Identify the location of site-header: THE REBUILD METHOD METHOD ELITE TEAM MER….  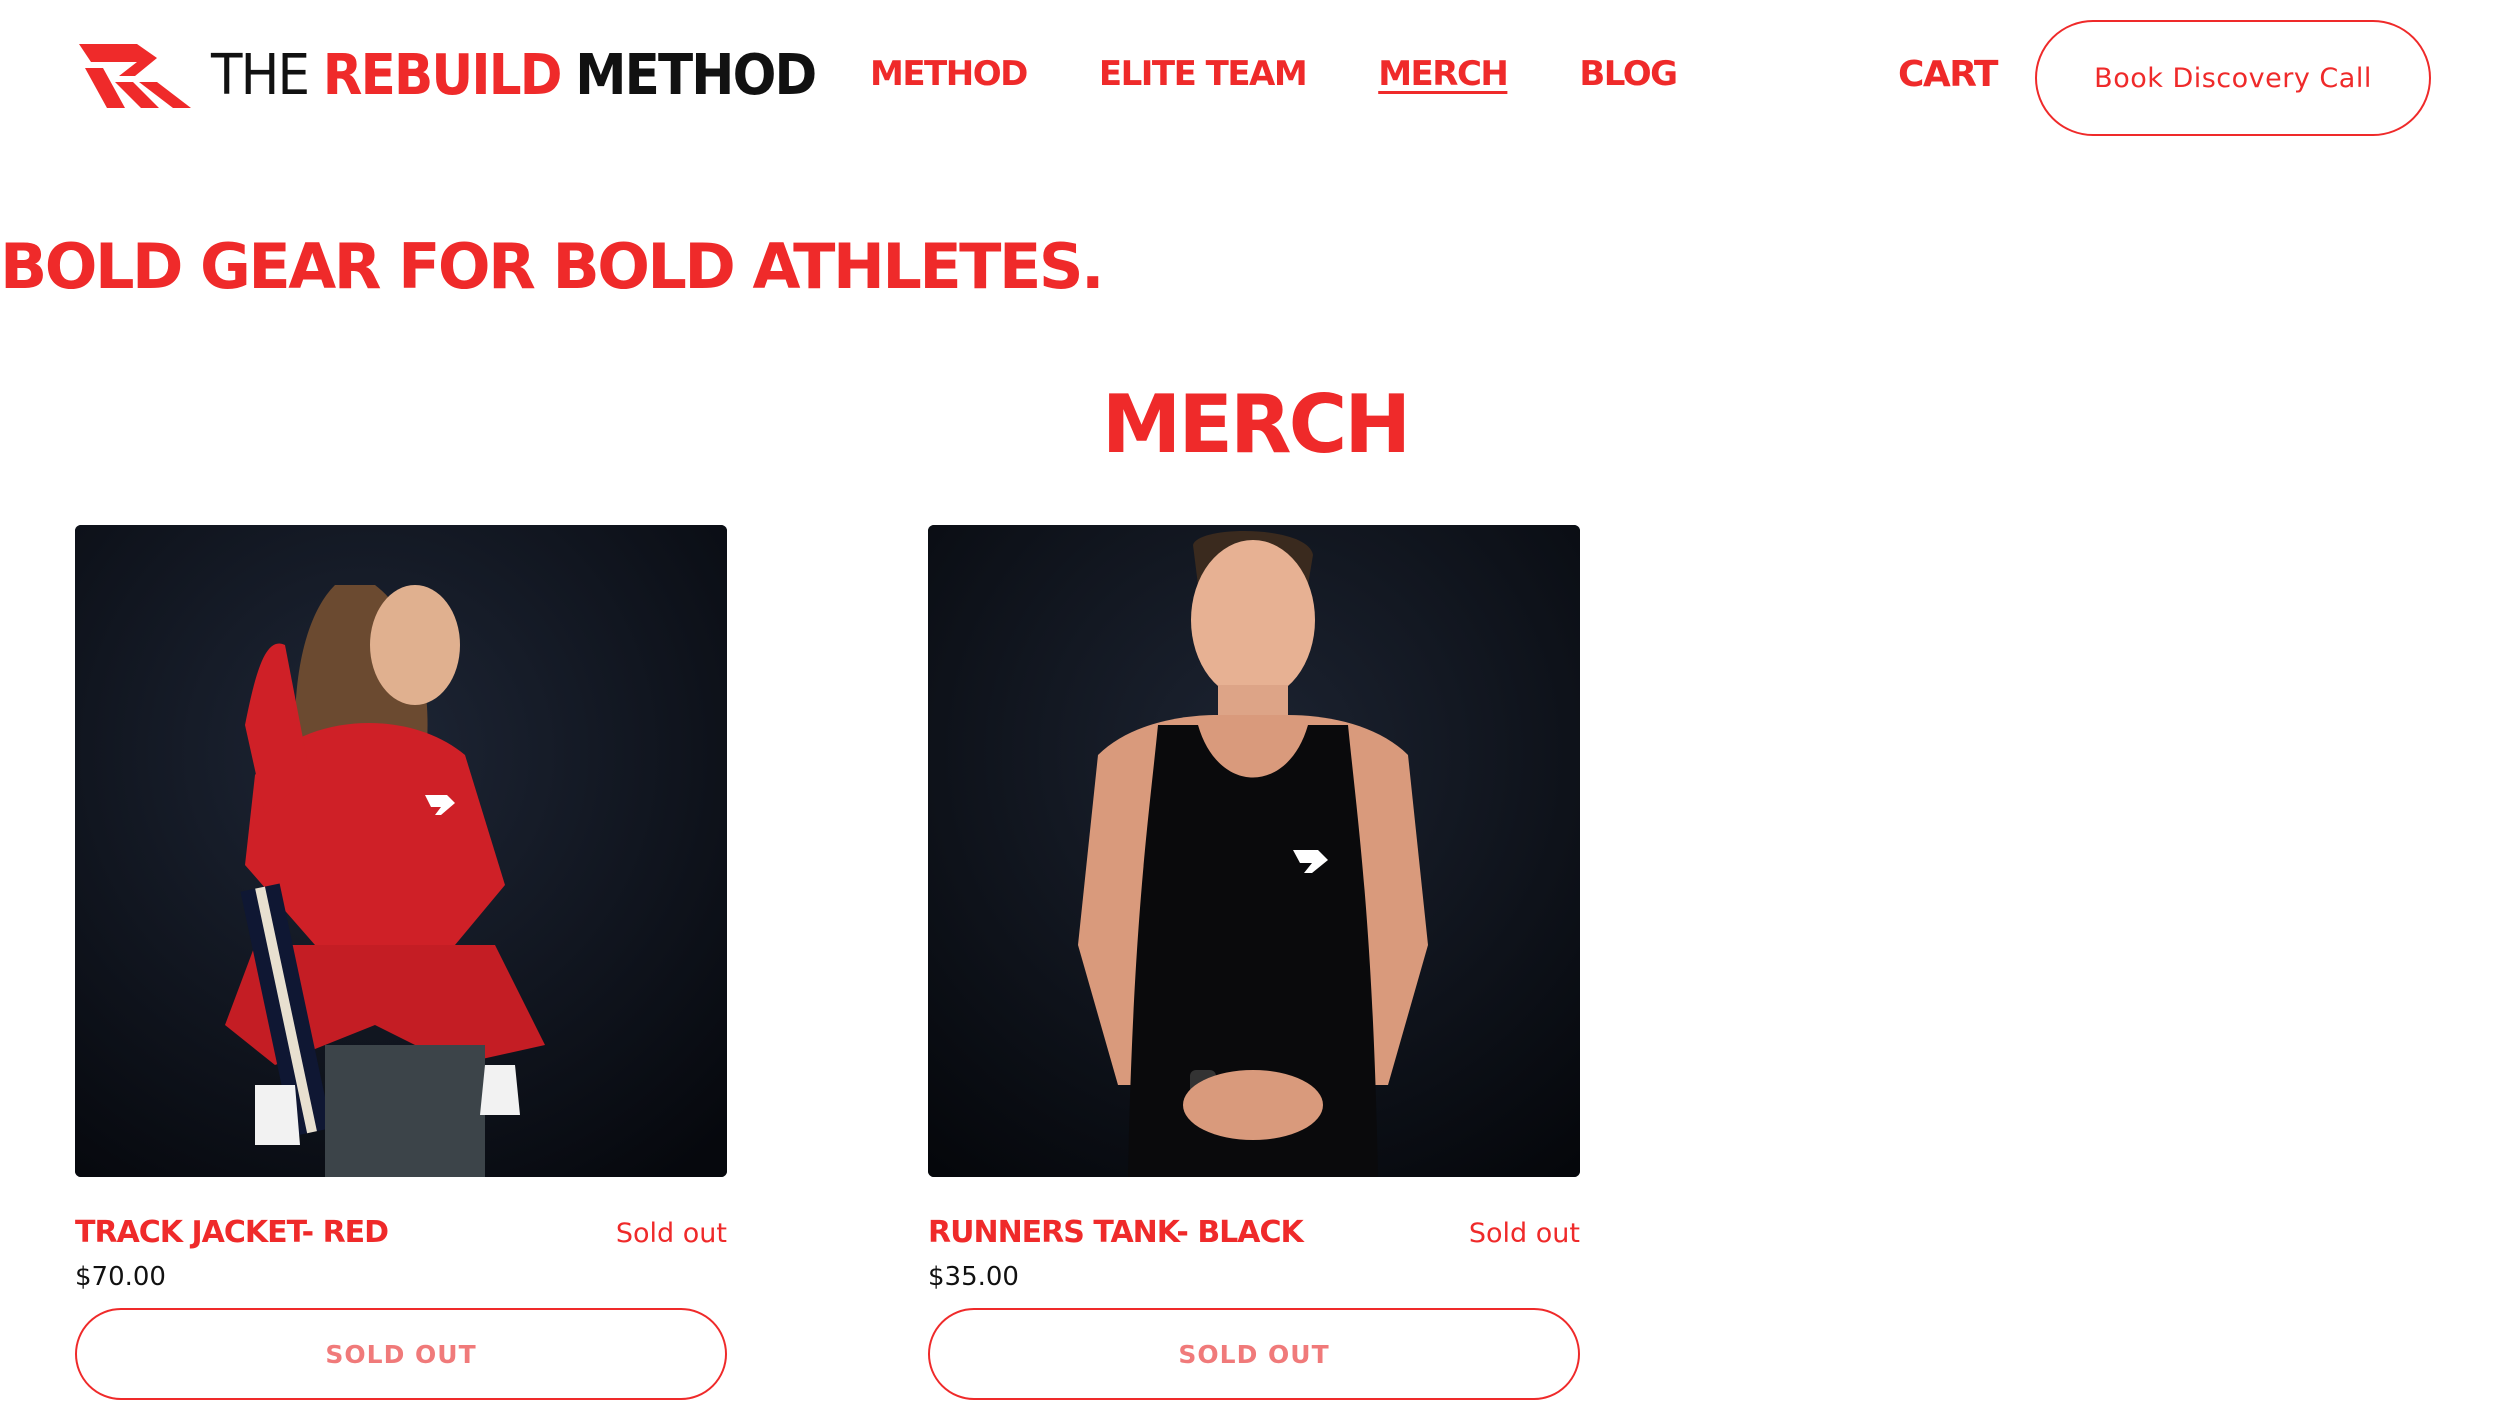
(1250, 80).